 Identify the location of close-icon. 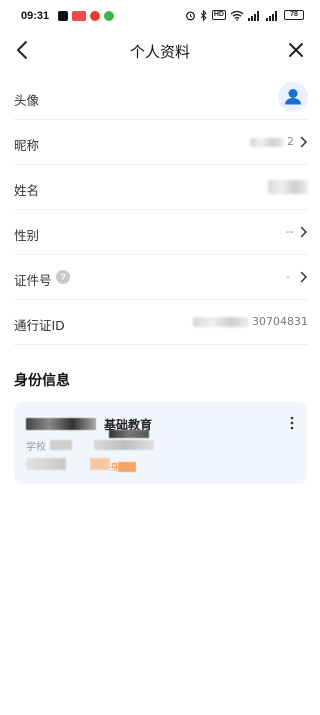
(296, 50).